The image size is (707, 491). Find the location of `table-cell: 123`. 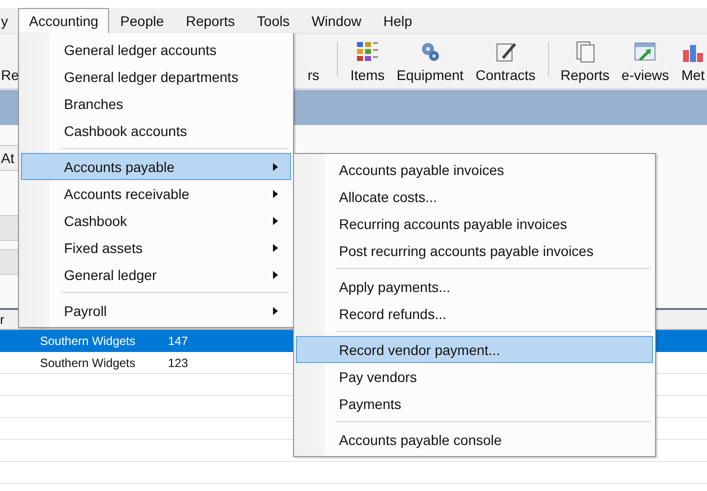

table-cell: 123 is located at coordinates (178, 363).